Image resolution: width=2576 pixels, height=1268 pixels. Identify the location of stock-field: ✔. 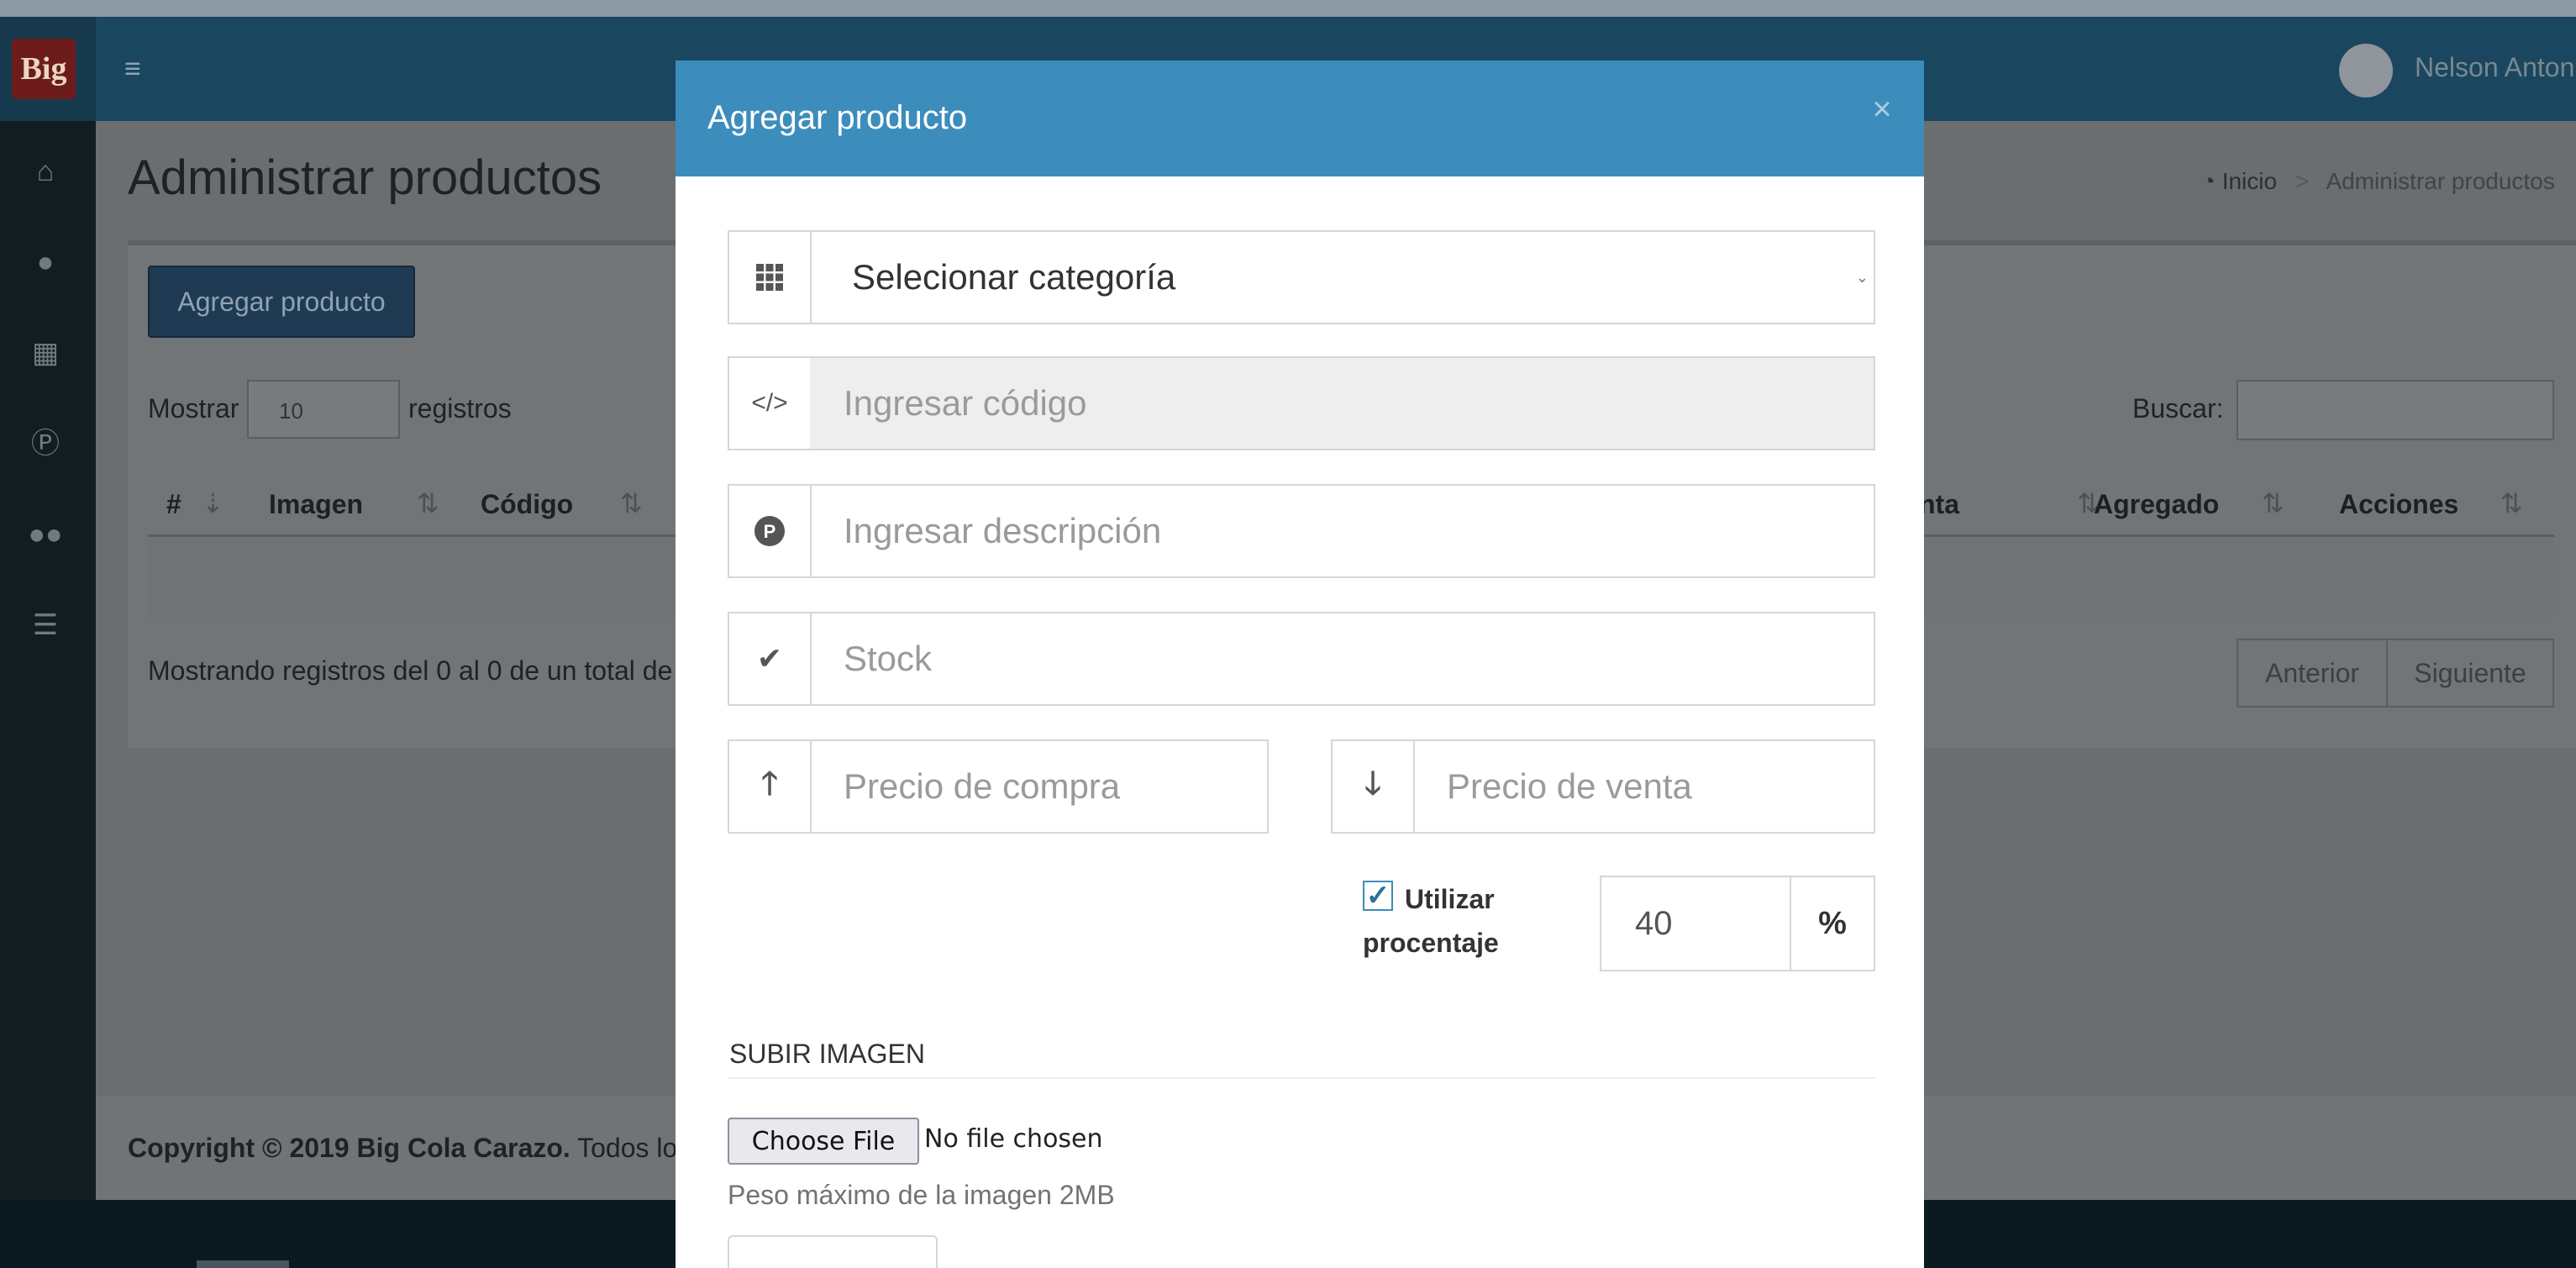
(1301, 659).